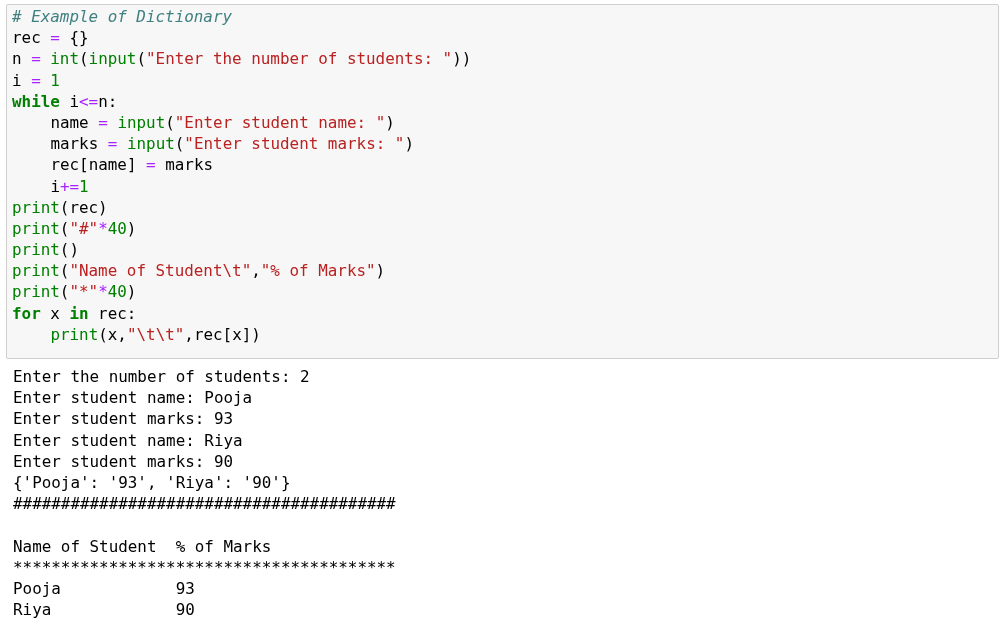 The image size is (1004, 622). What do you see at coordinates (45, 250) in the screenshot?
I see `code-line: print()` at bounding box center [45, 250].